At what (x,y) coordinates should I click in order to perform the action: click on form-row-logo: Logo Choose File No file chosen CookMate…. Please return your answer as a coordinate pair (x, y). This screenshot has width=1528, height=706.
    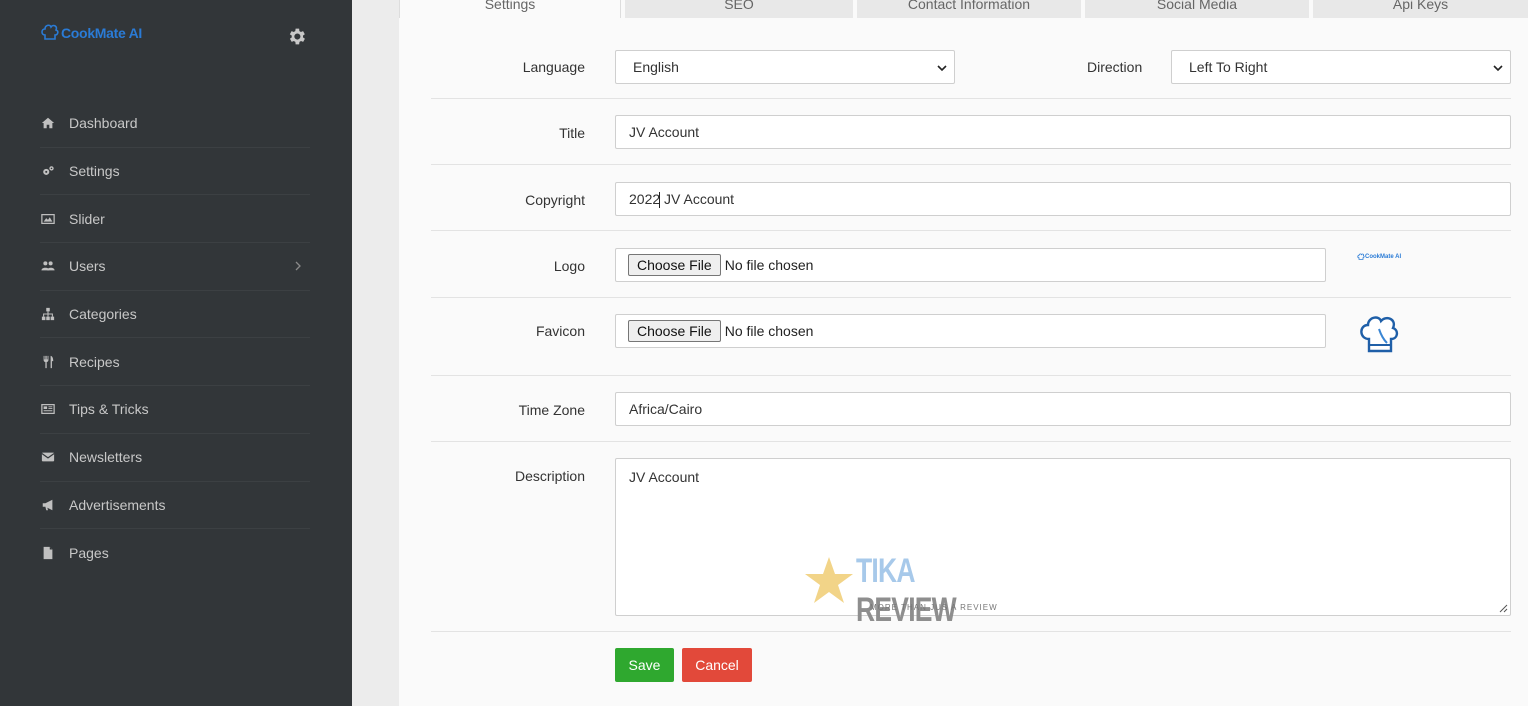
    Looking at the image, I should click on (971, 264).